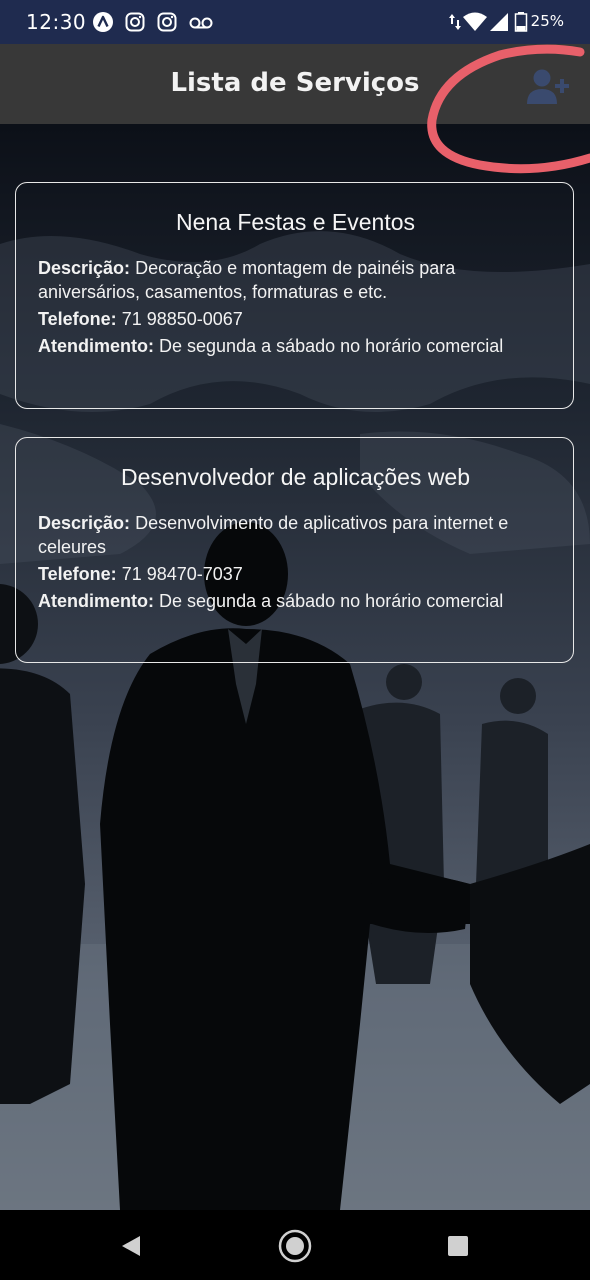  Describe the element at coordinates (547, 21) in the screenshot. I see `battery-percent: 25%` at that location.